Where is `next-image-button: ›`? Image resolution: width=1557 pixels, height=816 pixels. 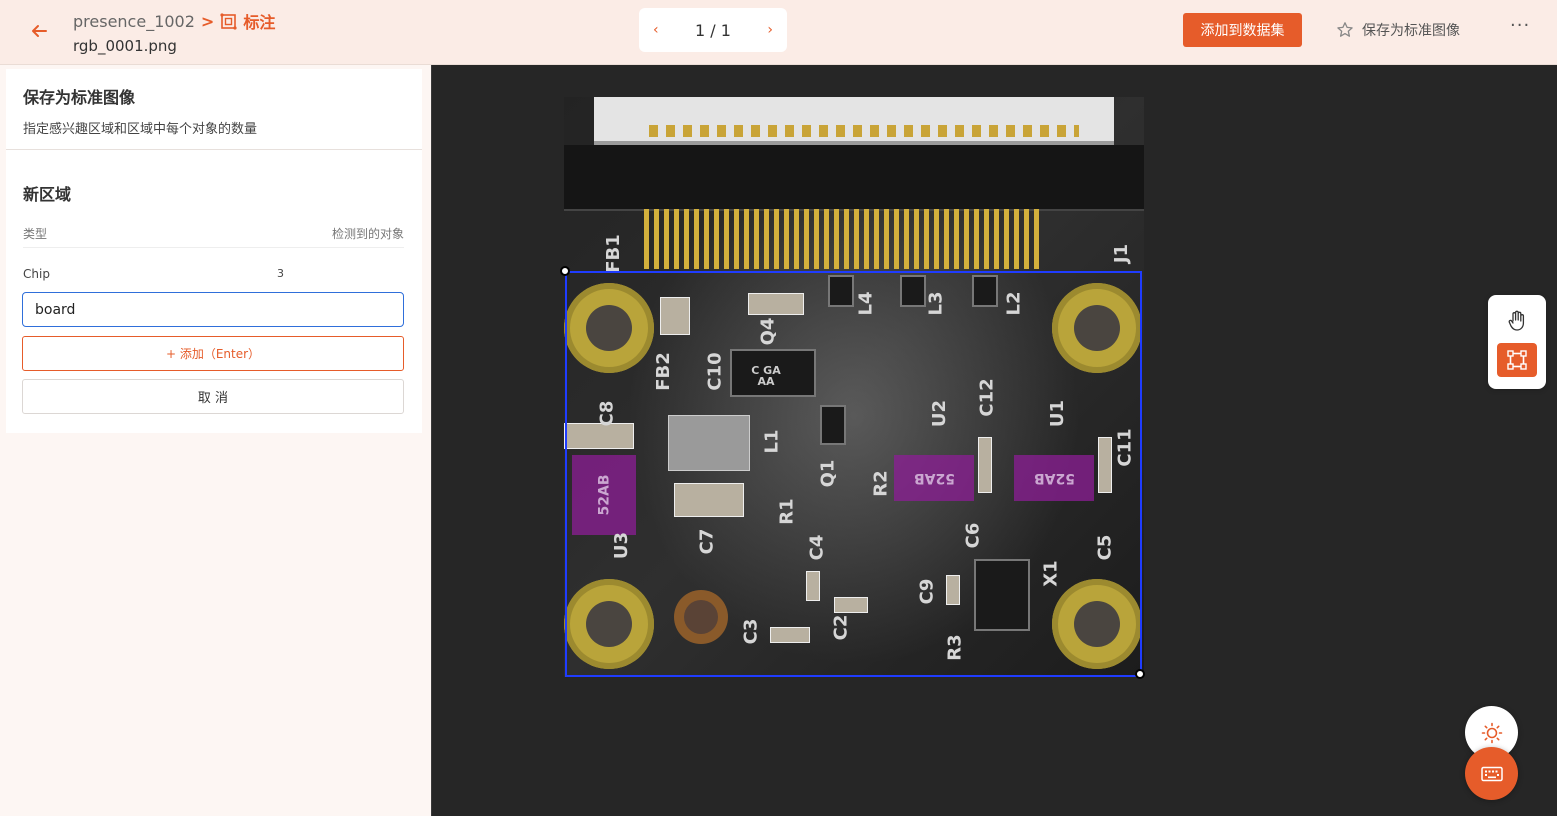
next-image-button: › is located at coordinates (770, 30).